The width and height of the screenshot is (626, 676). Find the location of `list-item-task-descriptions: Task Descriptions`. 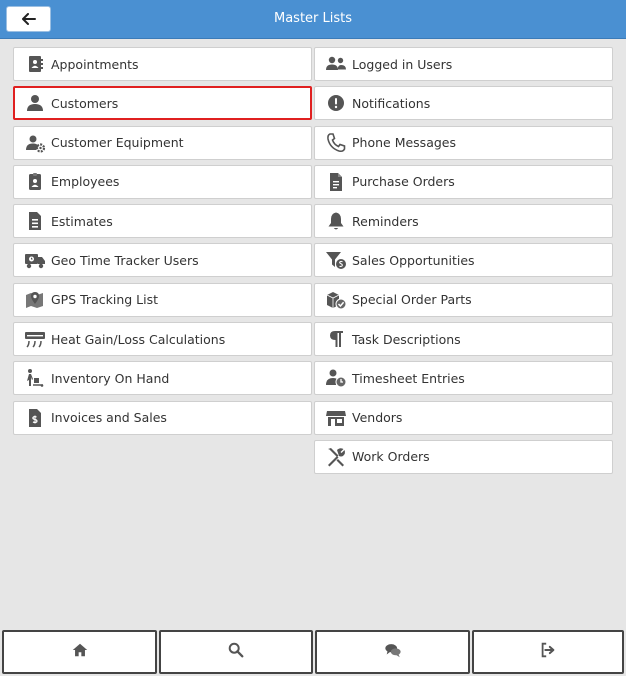

list-item-task-descriptions: Task Descriptions is located at coordinates (463, 339).